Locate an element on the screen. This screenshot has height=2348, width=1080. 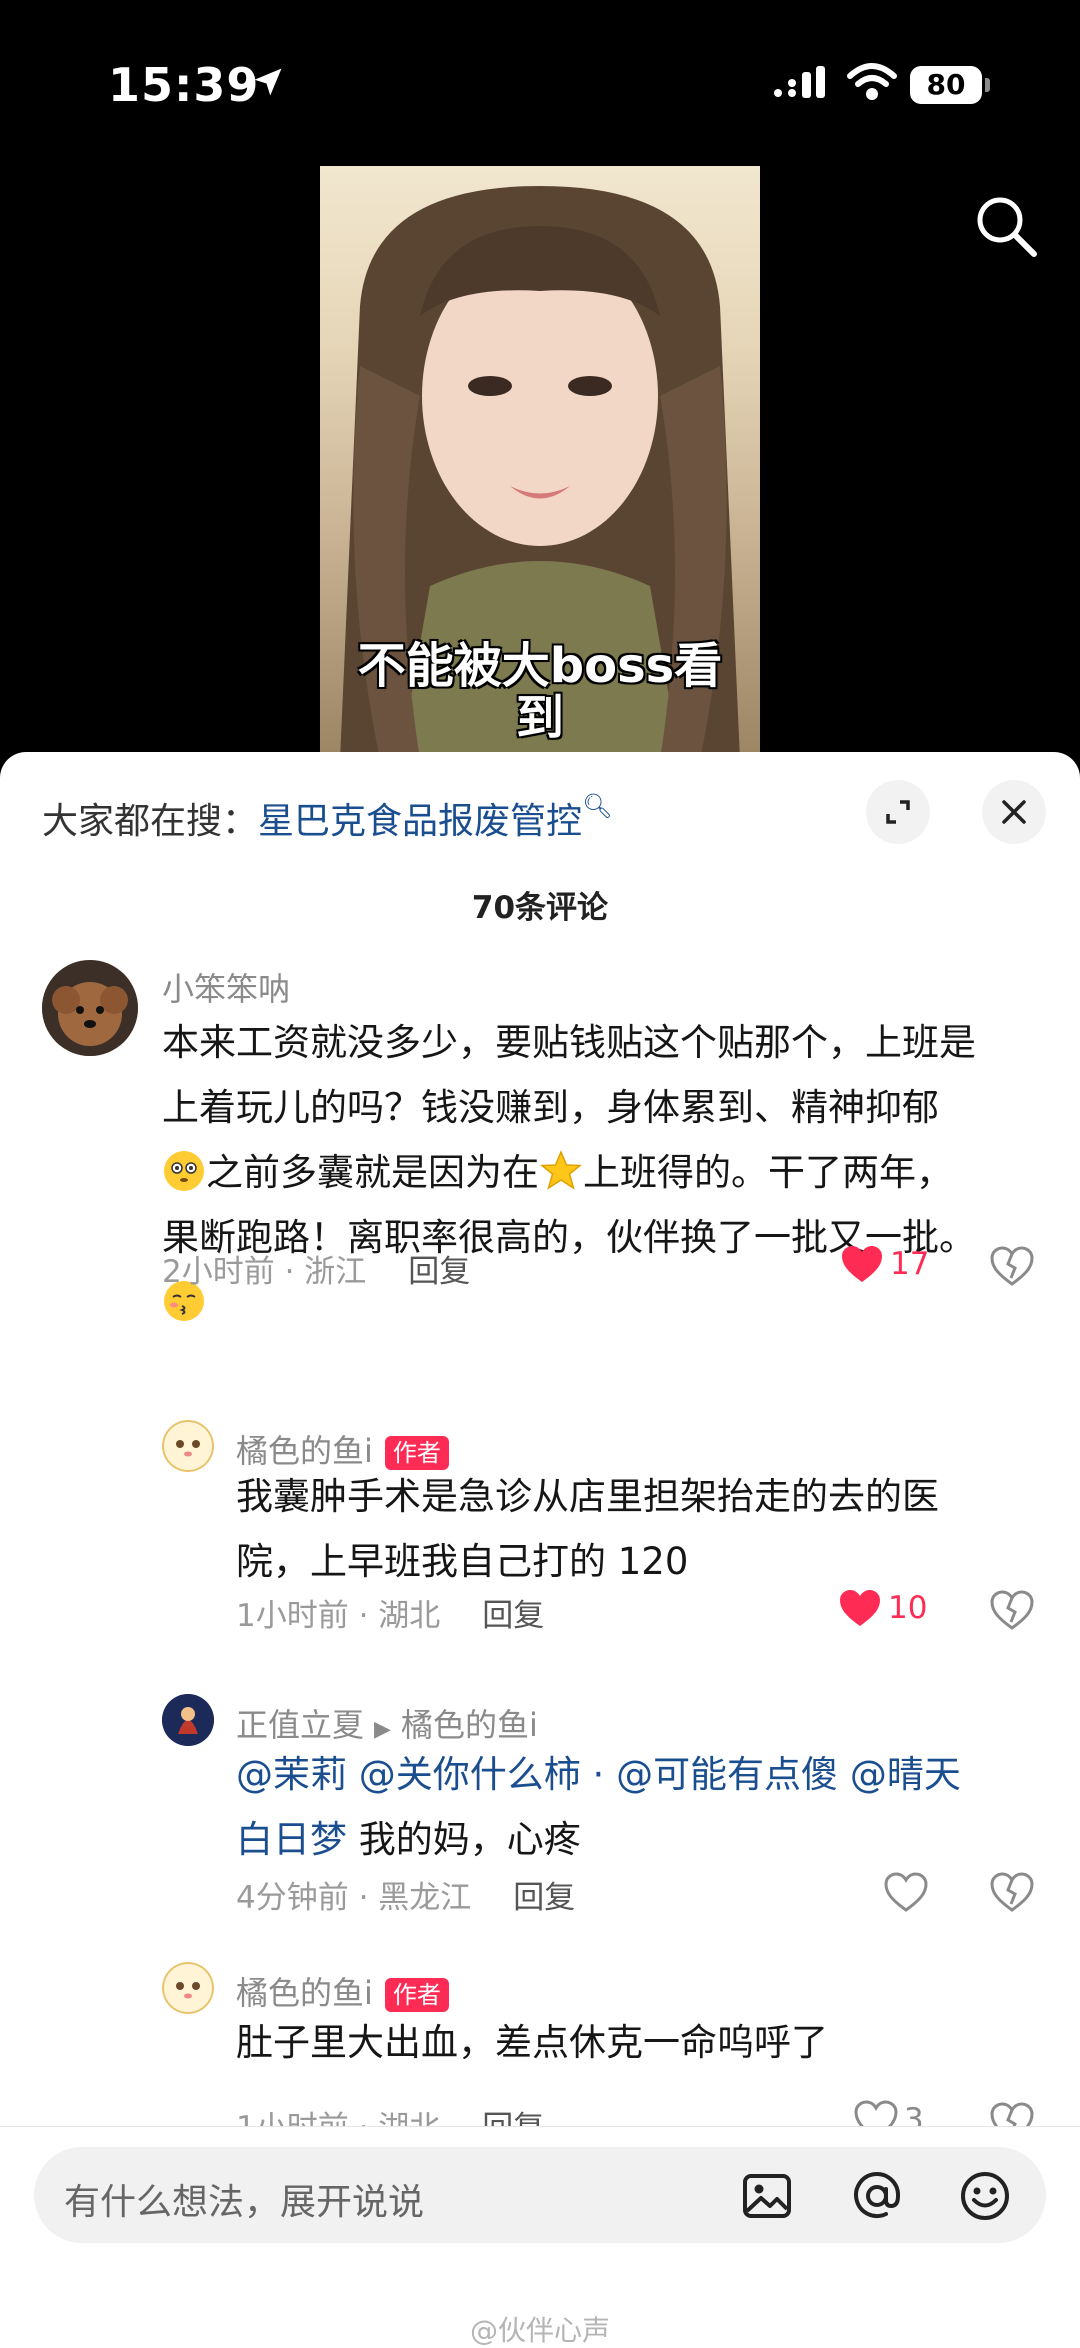
comment-input-bar: 有什么想法，展开说说 @伙伴心声 is located at coordinates (540, 2237).